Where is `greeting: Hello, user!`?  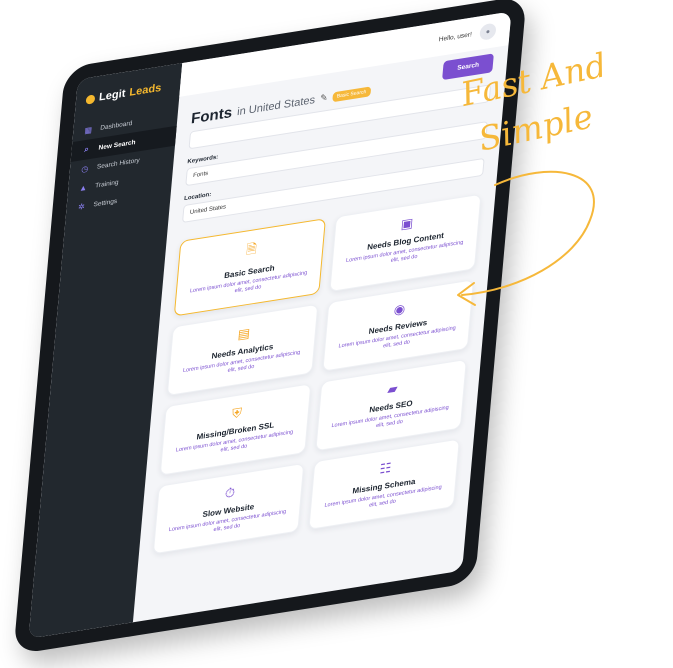 greeting: Hello, user! is located at coordinates (455, 36).